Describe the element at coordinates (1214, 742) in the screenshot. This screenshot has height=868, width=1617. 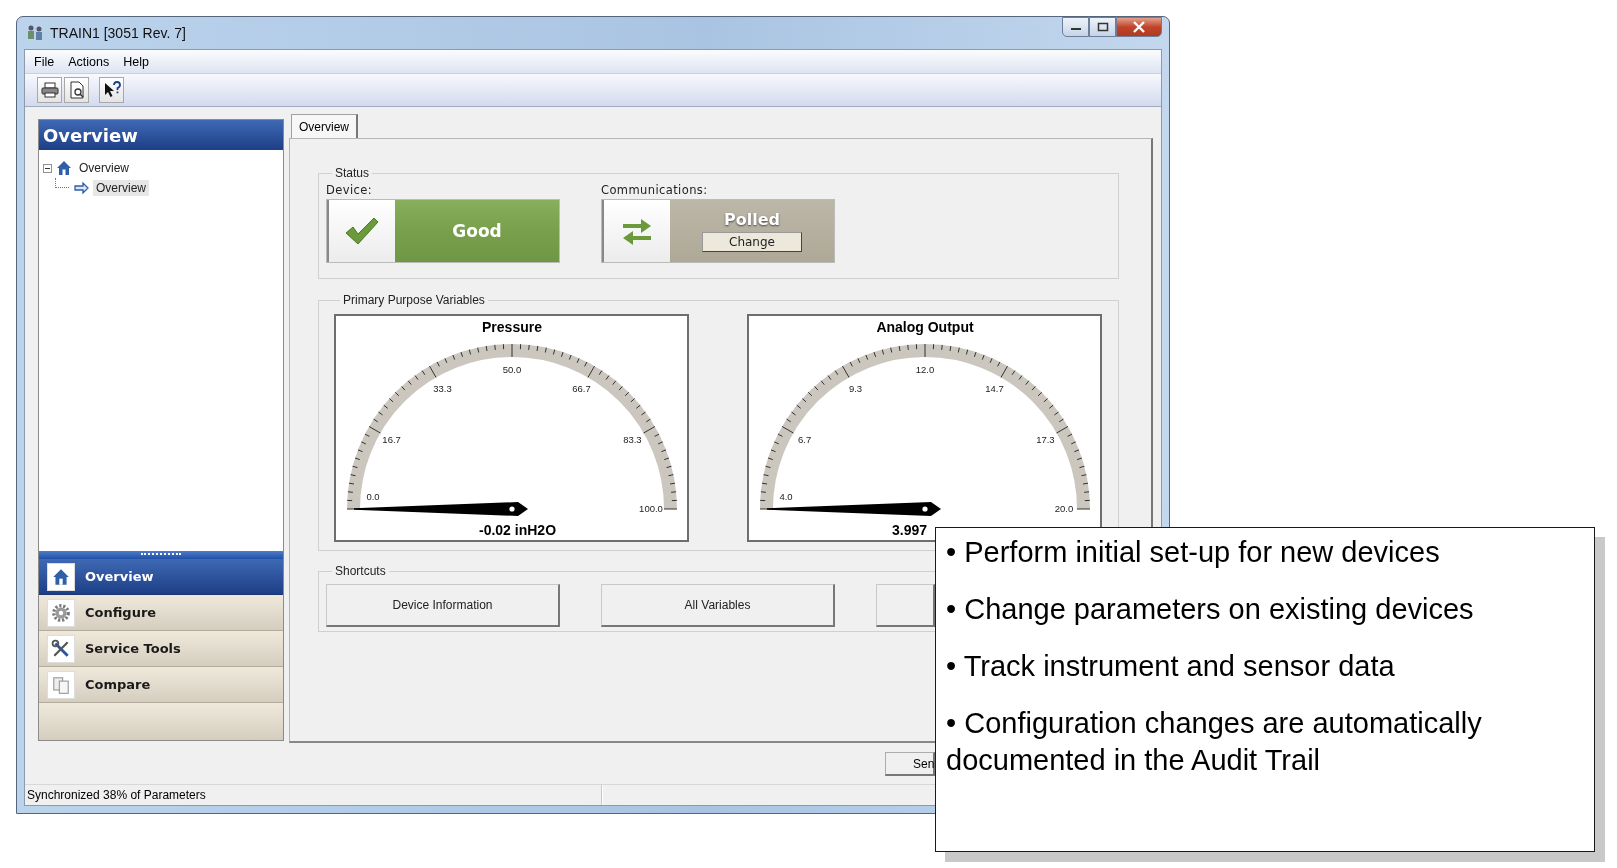
I see `bullet-text: • Configuration changes are automatically documented in the Audit Trail` at that location.